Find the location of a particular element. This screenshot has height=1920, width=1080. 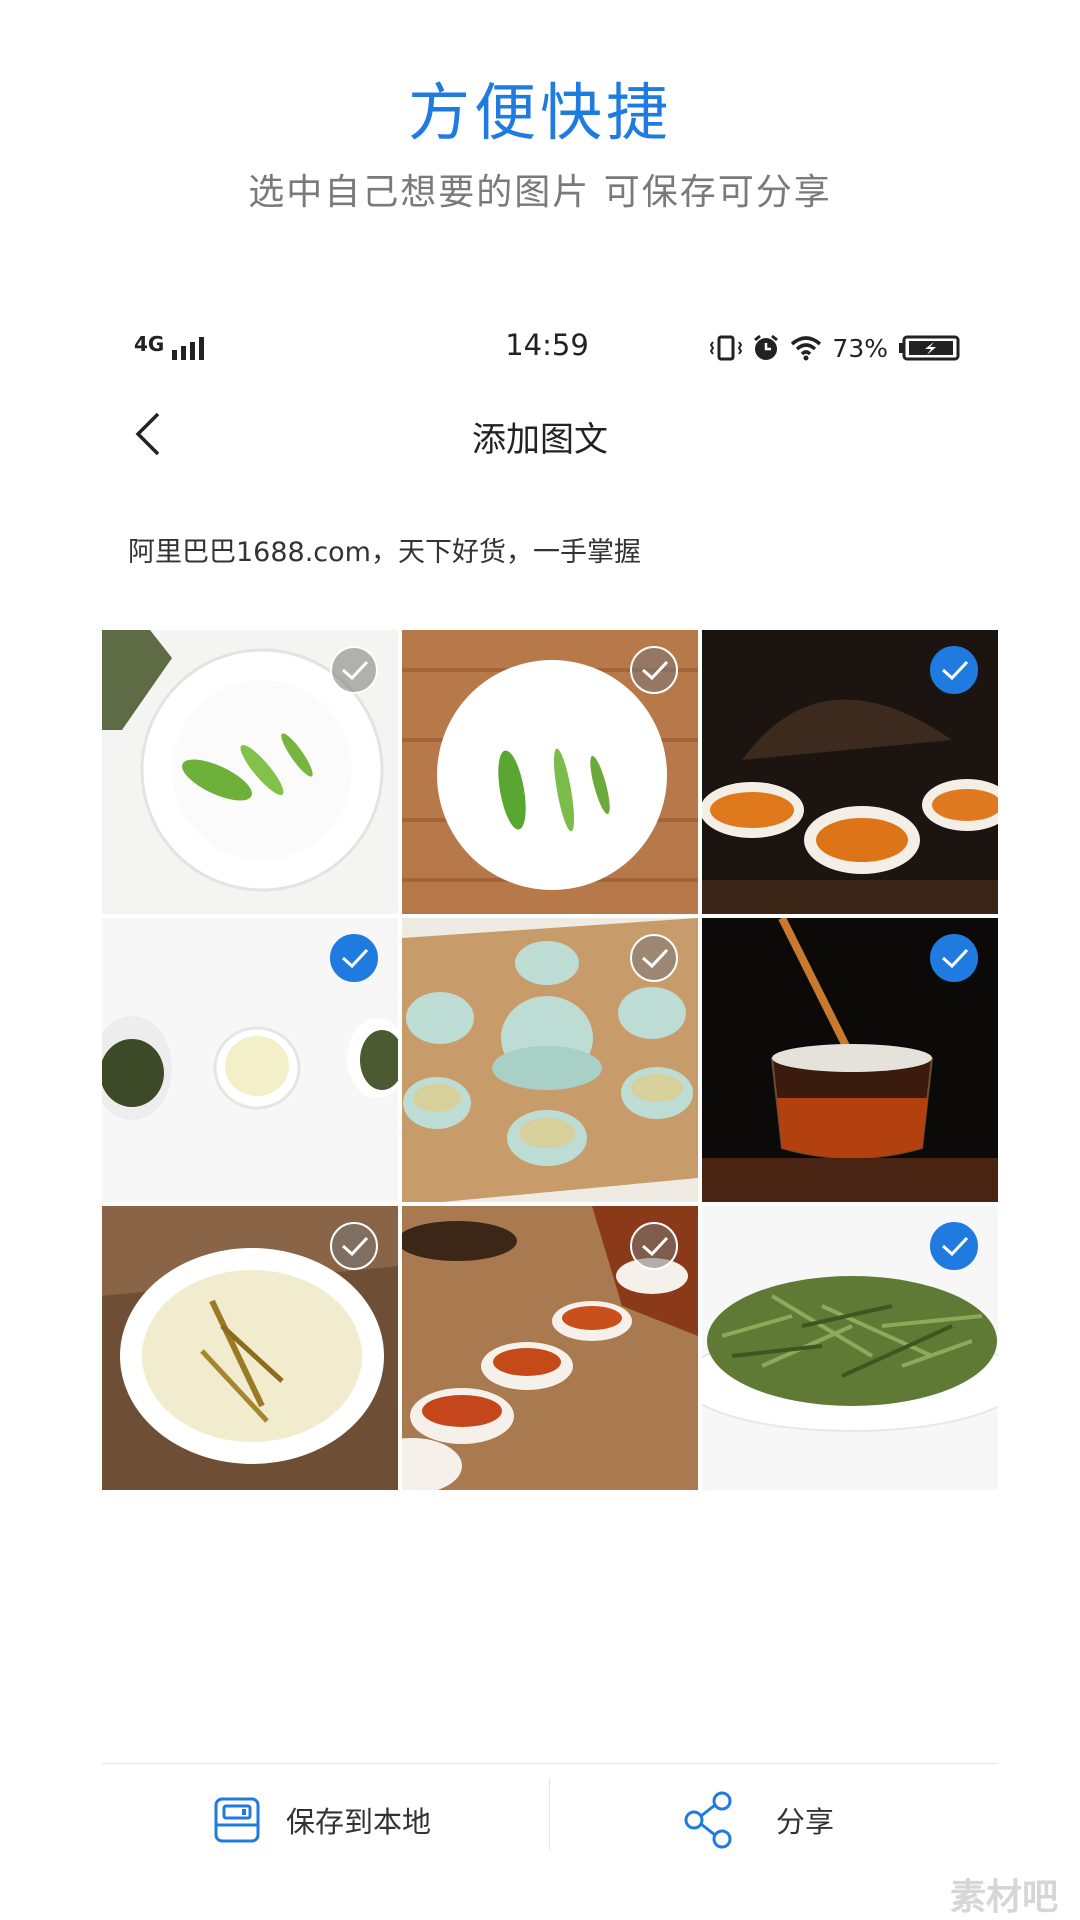

battery-percent: 73% is located at coordinates (860, 348).